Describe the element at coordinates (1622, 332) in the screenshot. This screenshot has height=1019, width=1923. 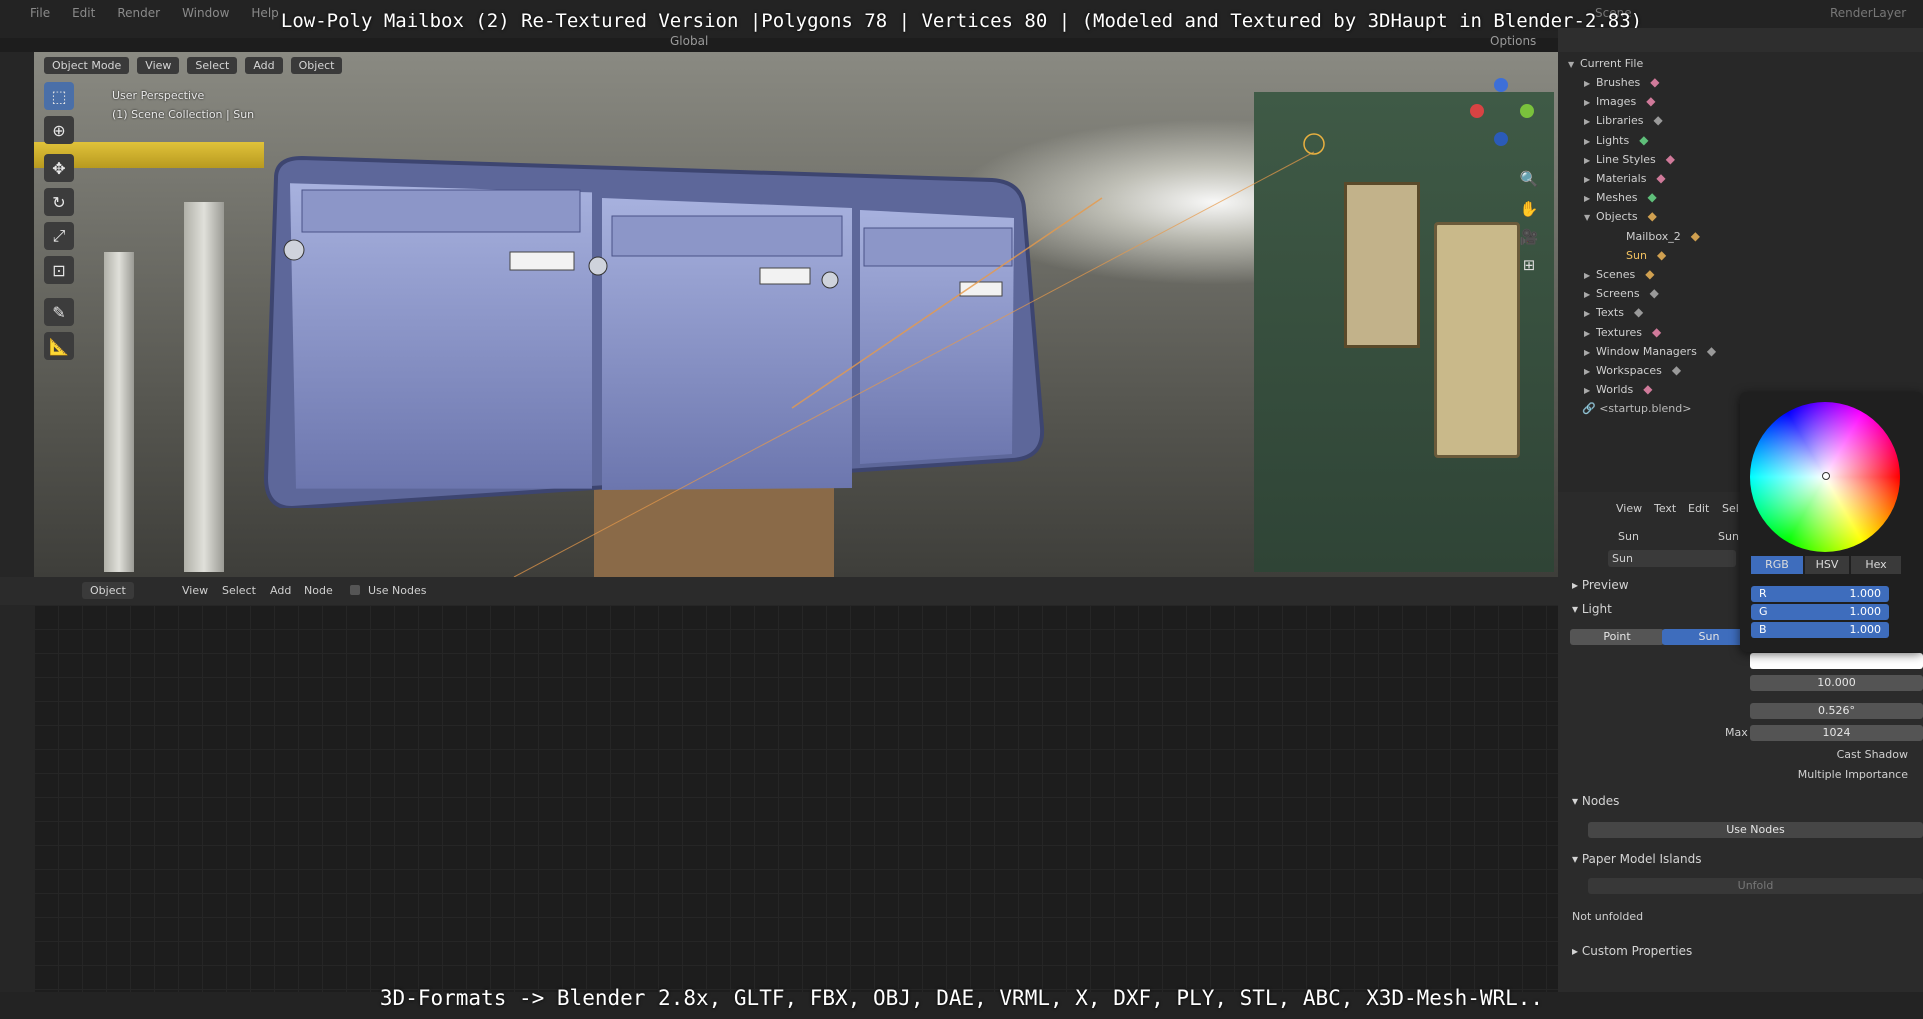
I see `outliner-item: ▶ Textures ◆` at that location.